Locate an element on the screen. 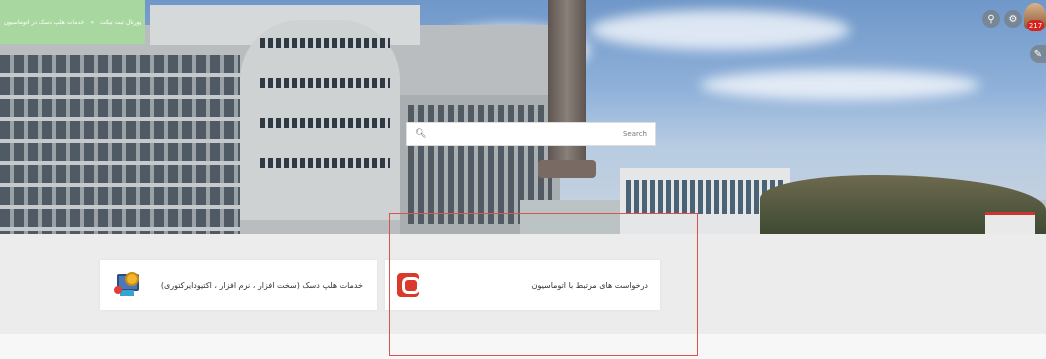 Image resolution: width=1046 pixels, height=359 pixels. search-icon: 🔍︎ is located at coordinates (420, 134).